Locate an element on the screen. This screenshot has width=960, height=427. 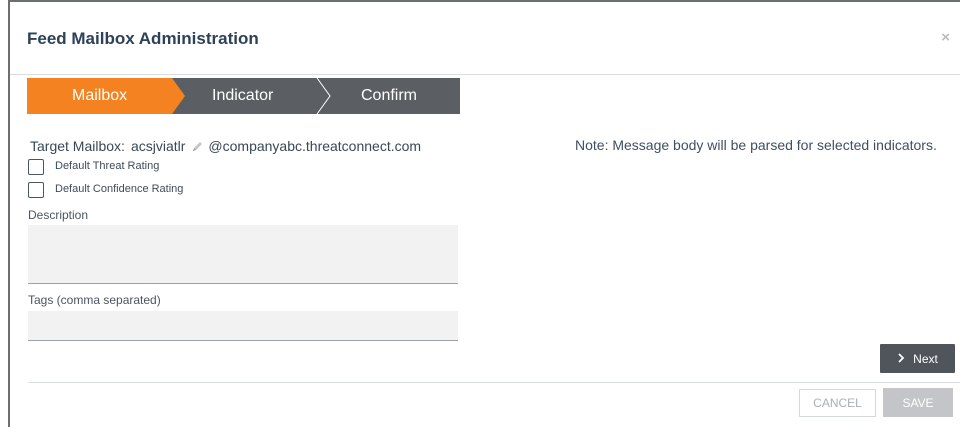
chevron-right-icon is located at coordinates (901, 359).